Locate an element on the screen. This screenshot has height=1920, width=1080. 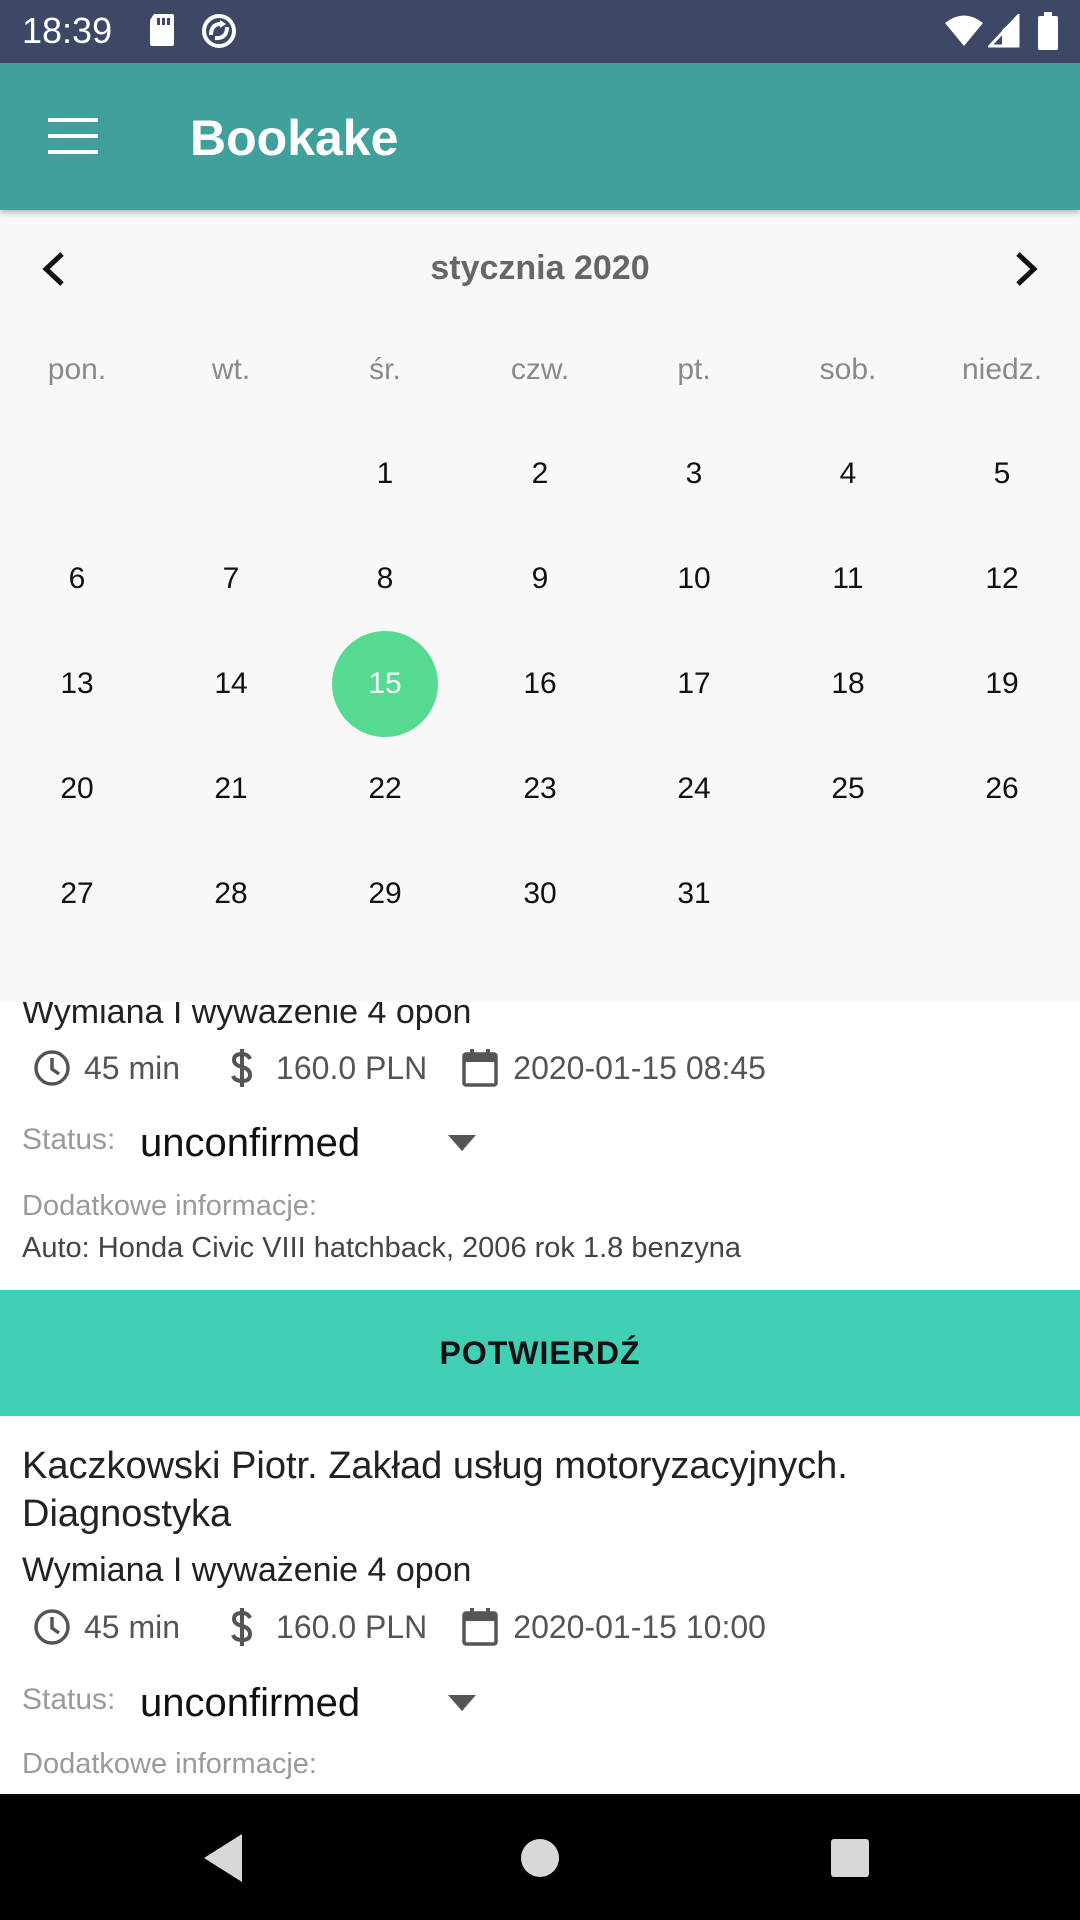
status-time: 18:39 is located at coordinates (67, 30).